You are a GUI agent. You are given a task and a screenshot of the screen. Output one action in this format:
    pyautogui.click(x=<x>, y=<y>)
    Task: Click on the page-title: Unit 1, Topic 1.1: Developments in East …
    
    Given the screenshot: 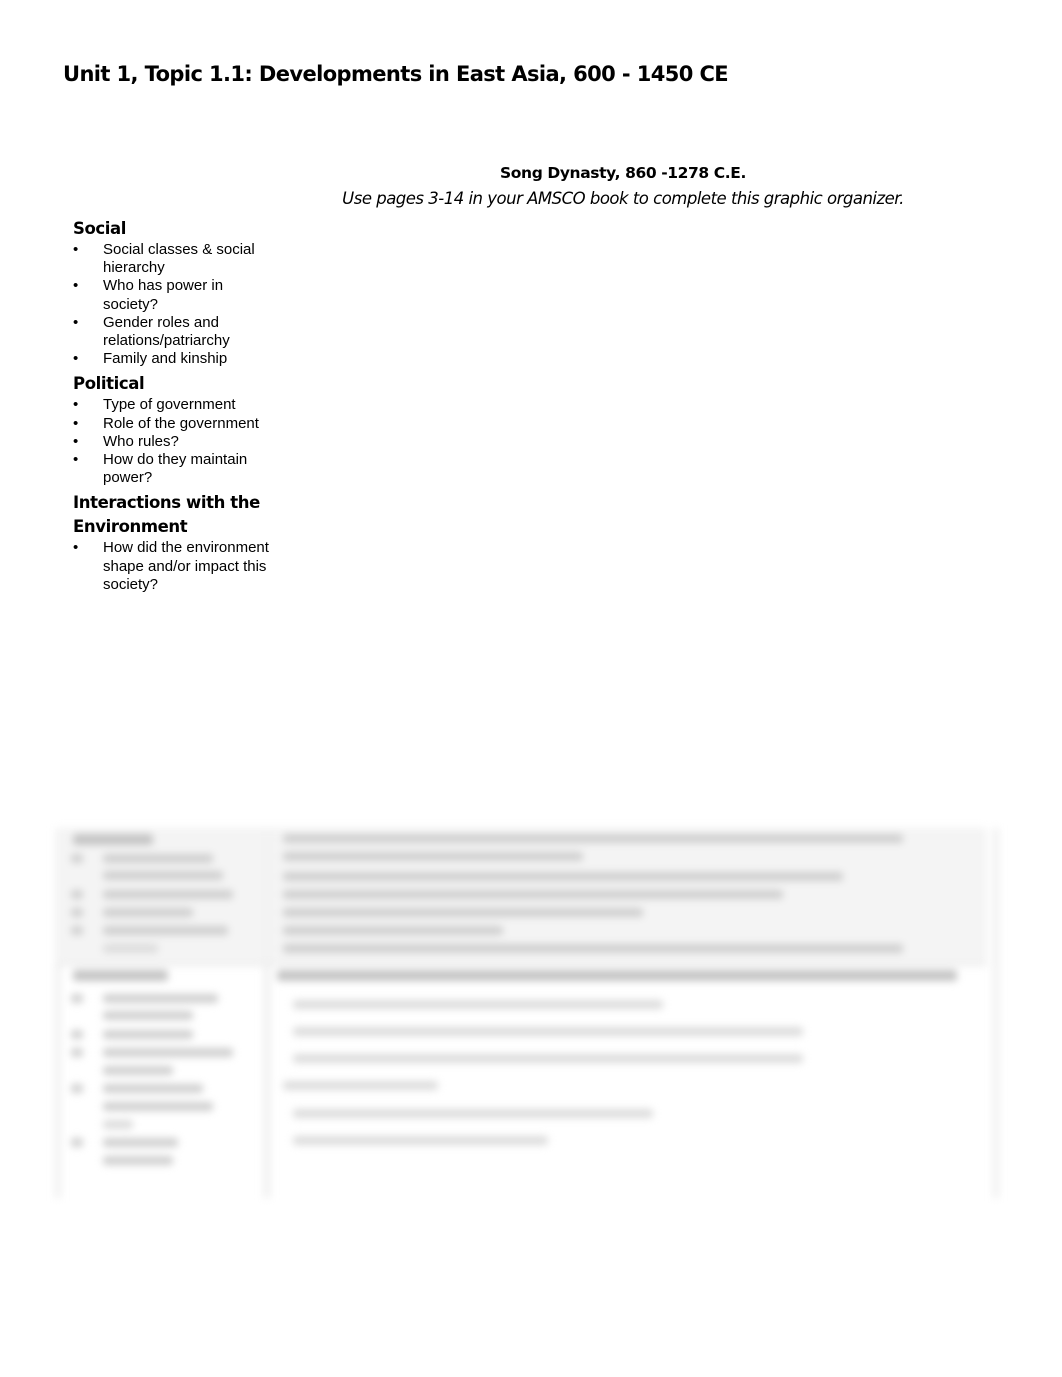 What is the action you would take?
    pyautogui.click(x=396, y=74)
    